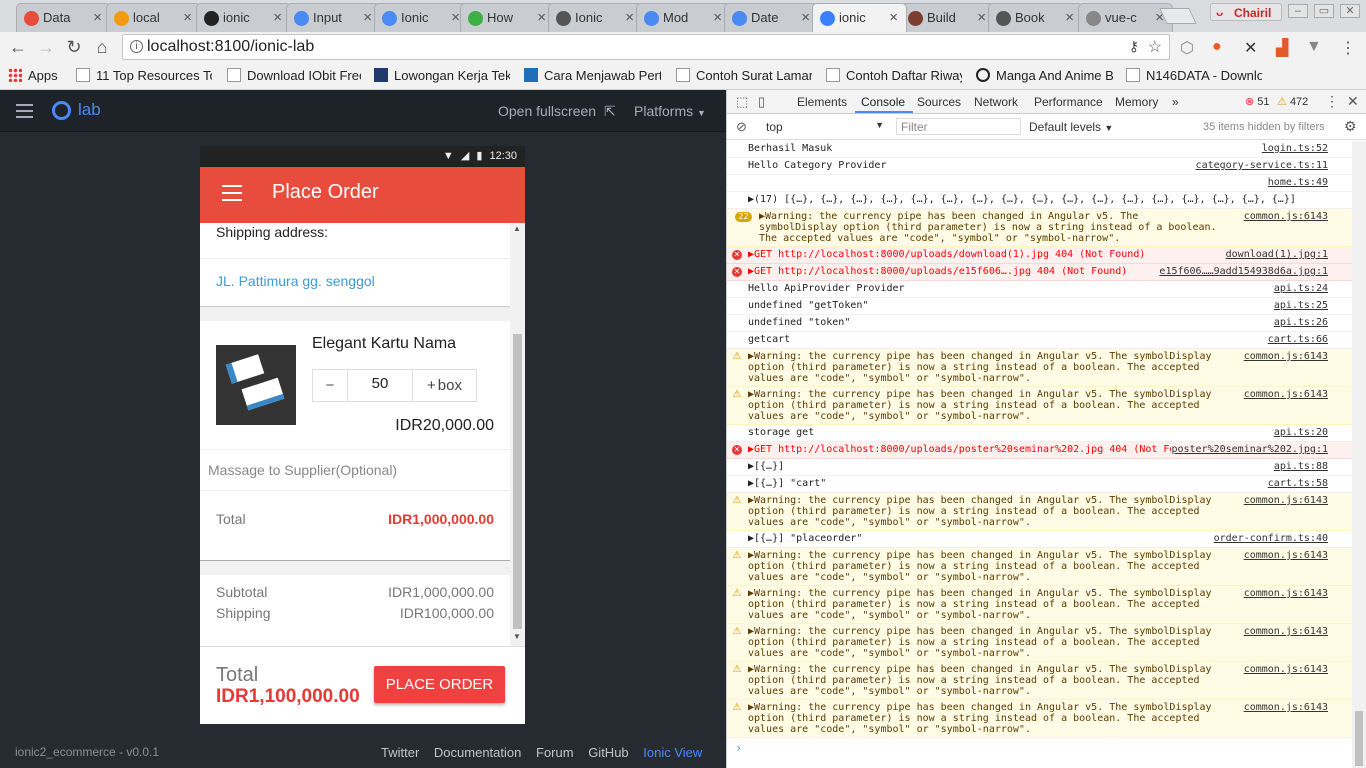 The height and width of the screenshot is (768, 1366). I want to click on console-source-link: api.ts:20, so click(1301, 432).